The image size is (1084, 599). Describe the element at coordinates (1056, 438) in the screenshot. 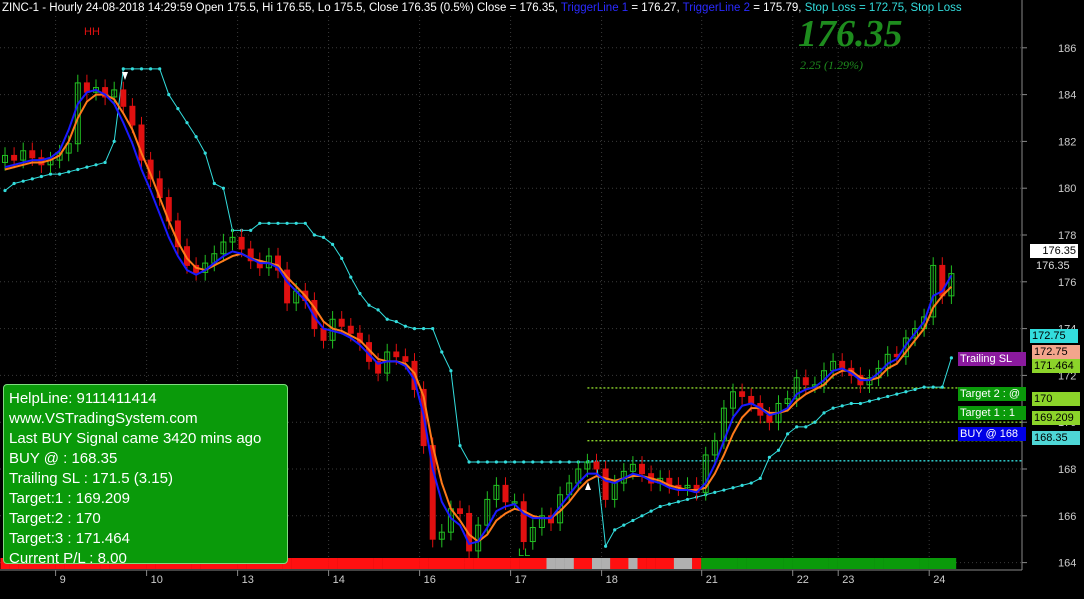

I see `buy-value: 168.35` at that location.